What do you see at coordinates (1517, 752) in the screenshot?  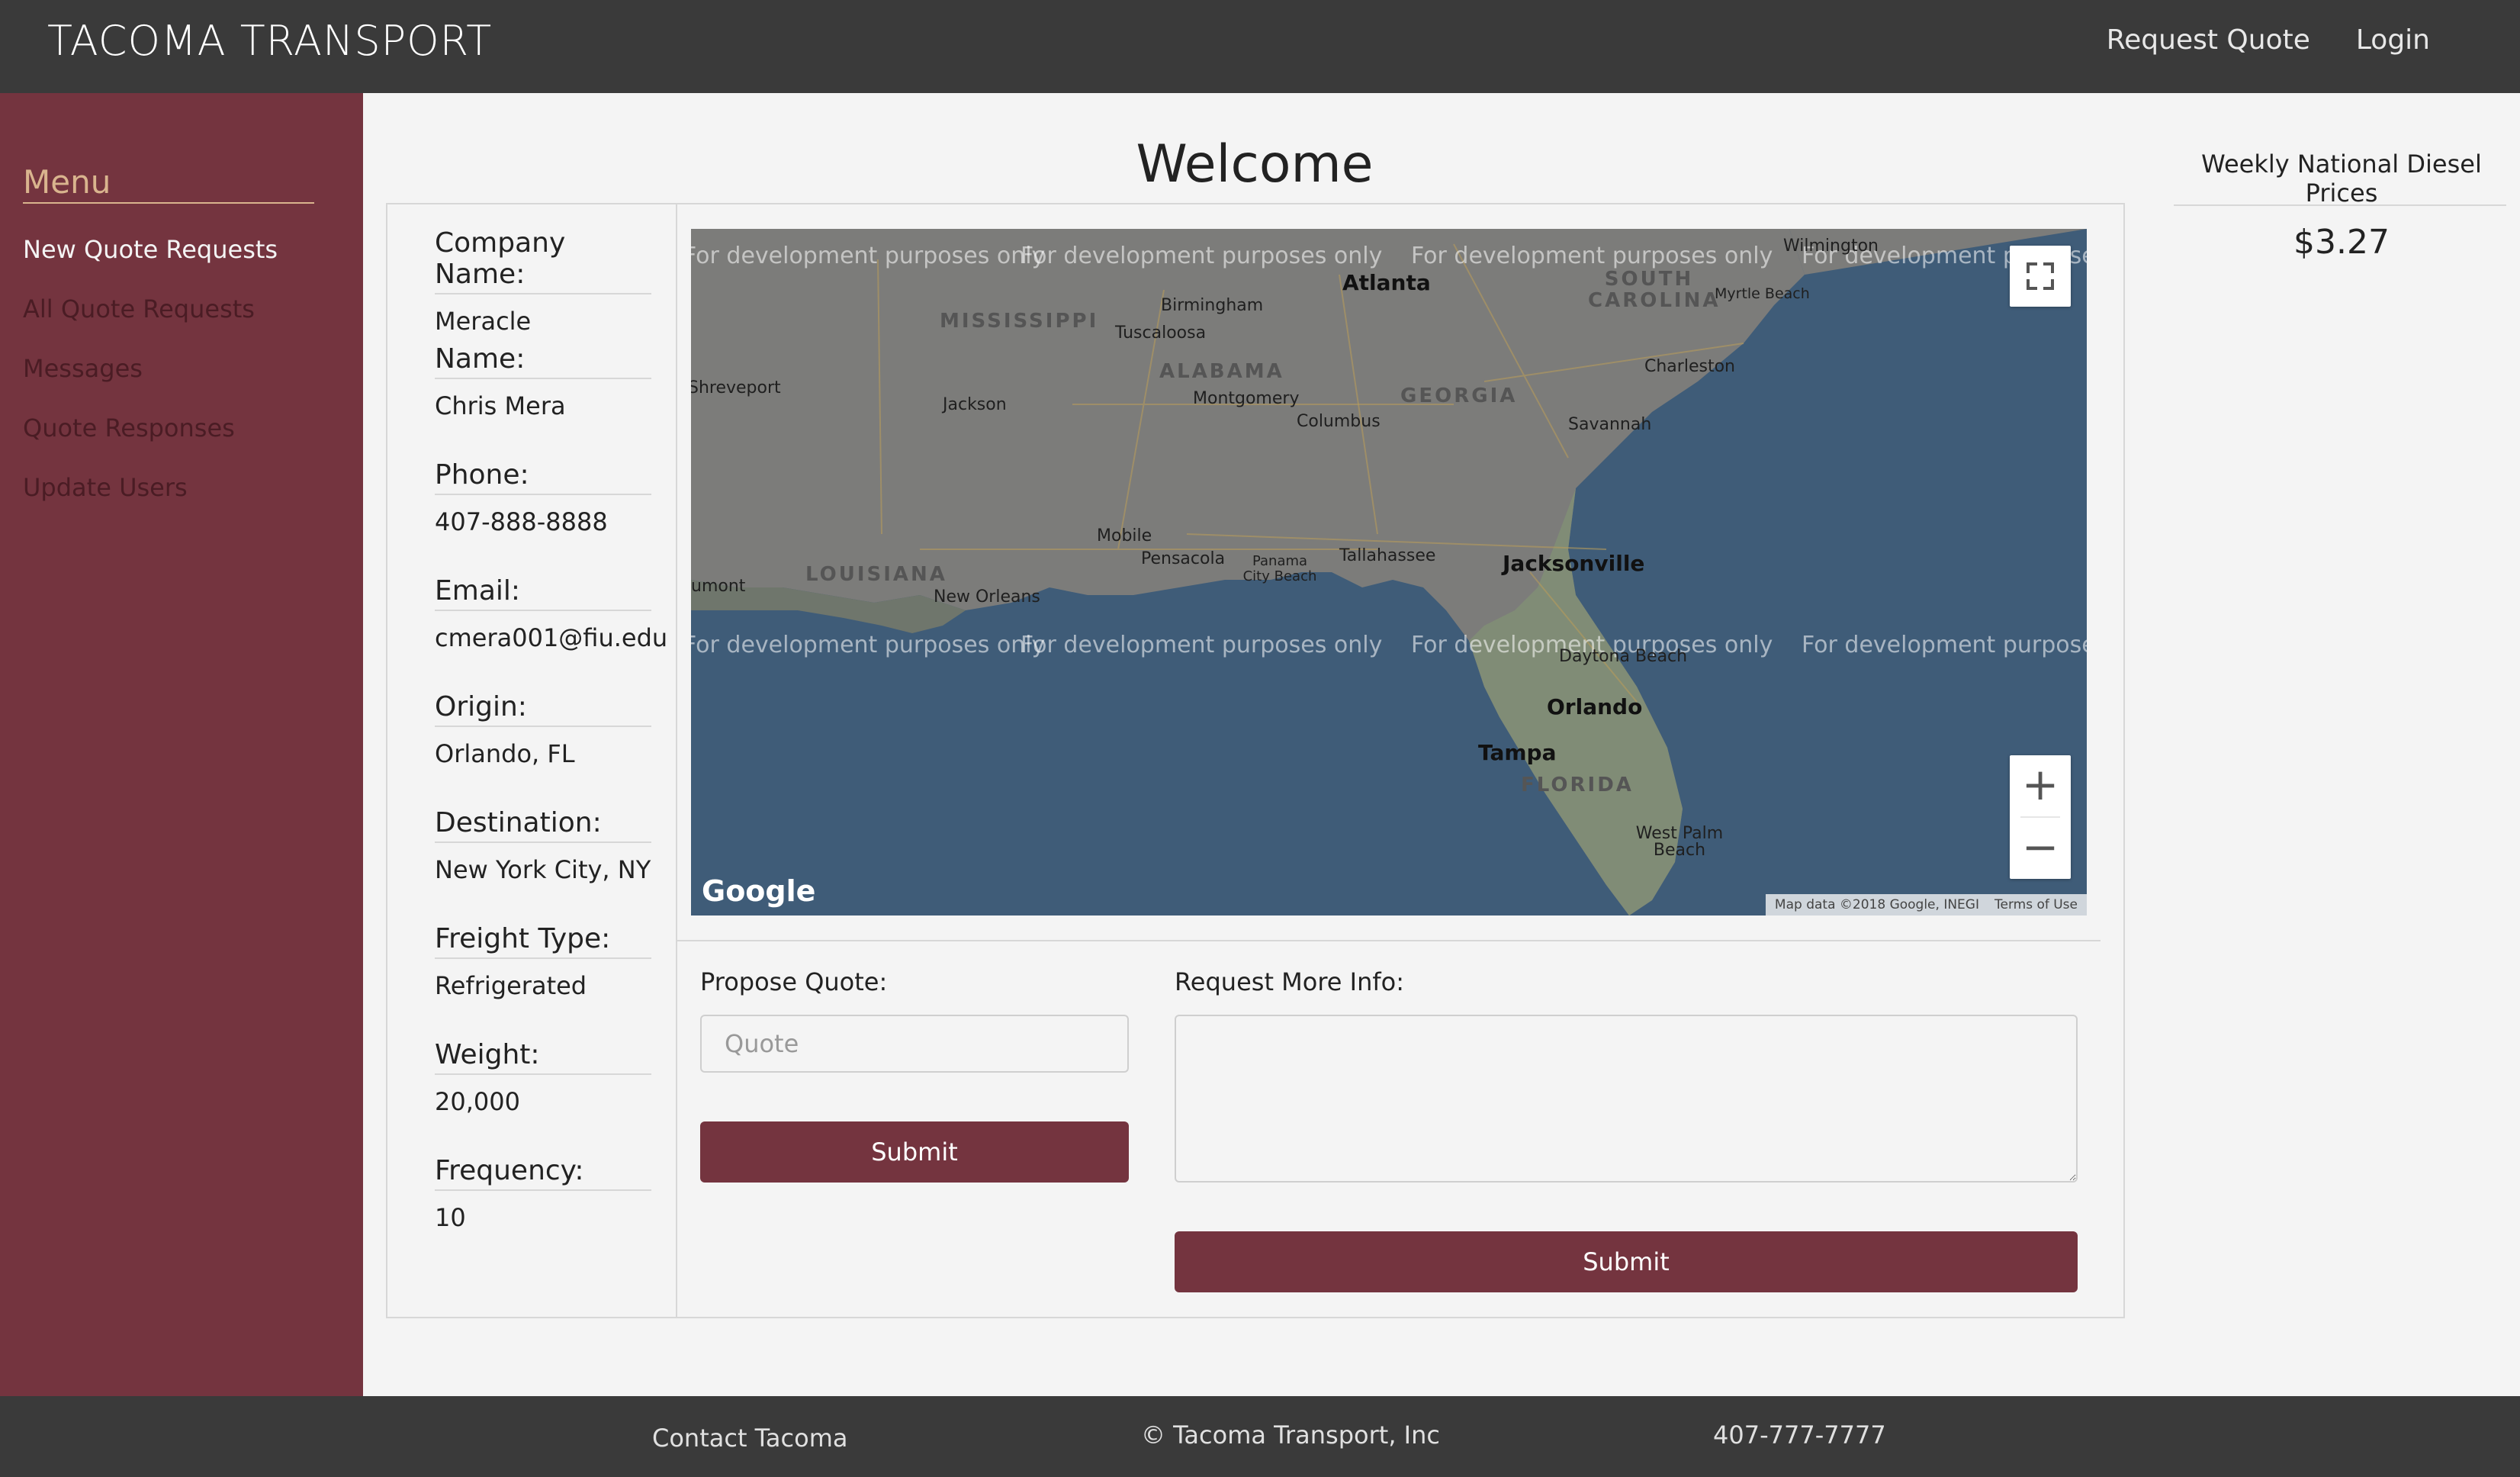 I see `map-city-label: Tampa` at bounding box center [1517, 752].